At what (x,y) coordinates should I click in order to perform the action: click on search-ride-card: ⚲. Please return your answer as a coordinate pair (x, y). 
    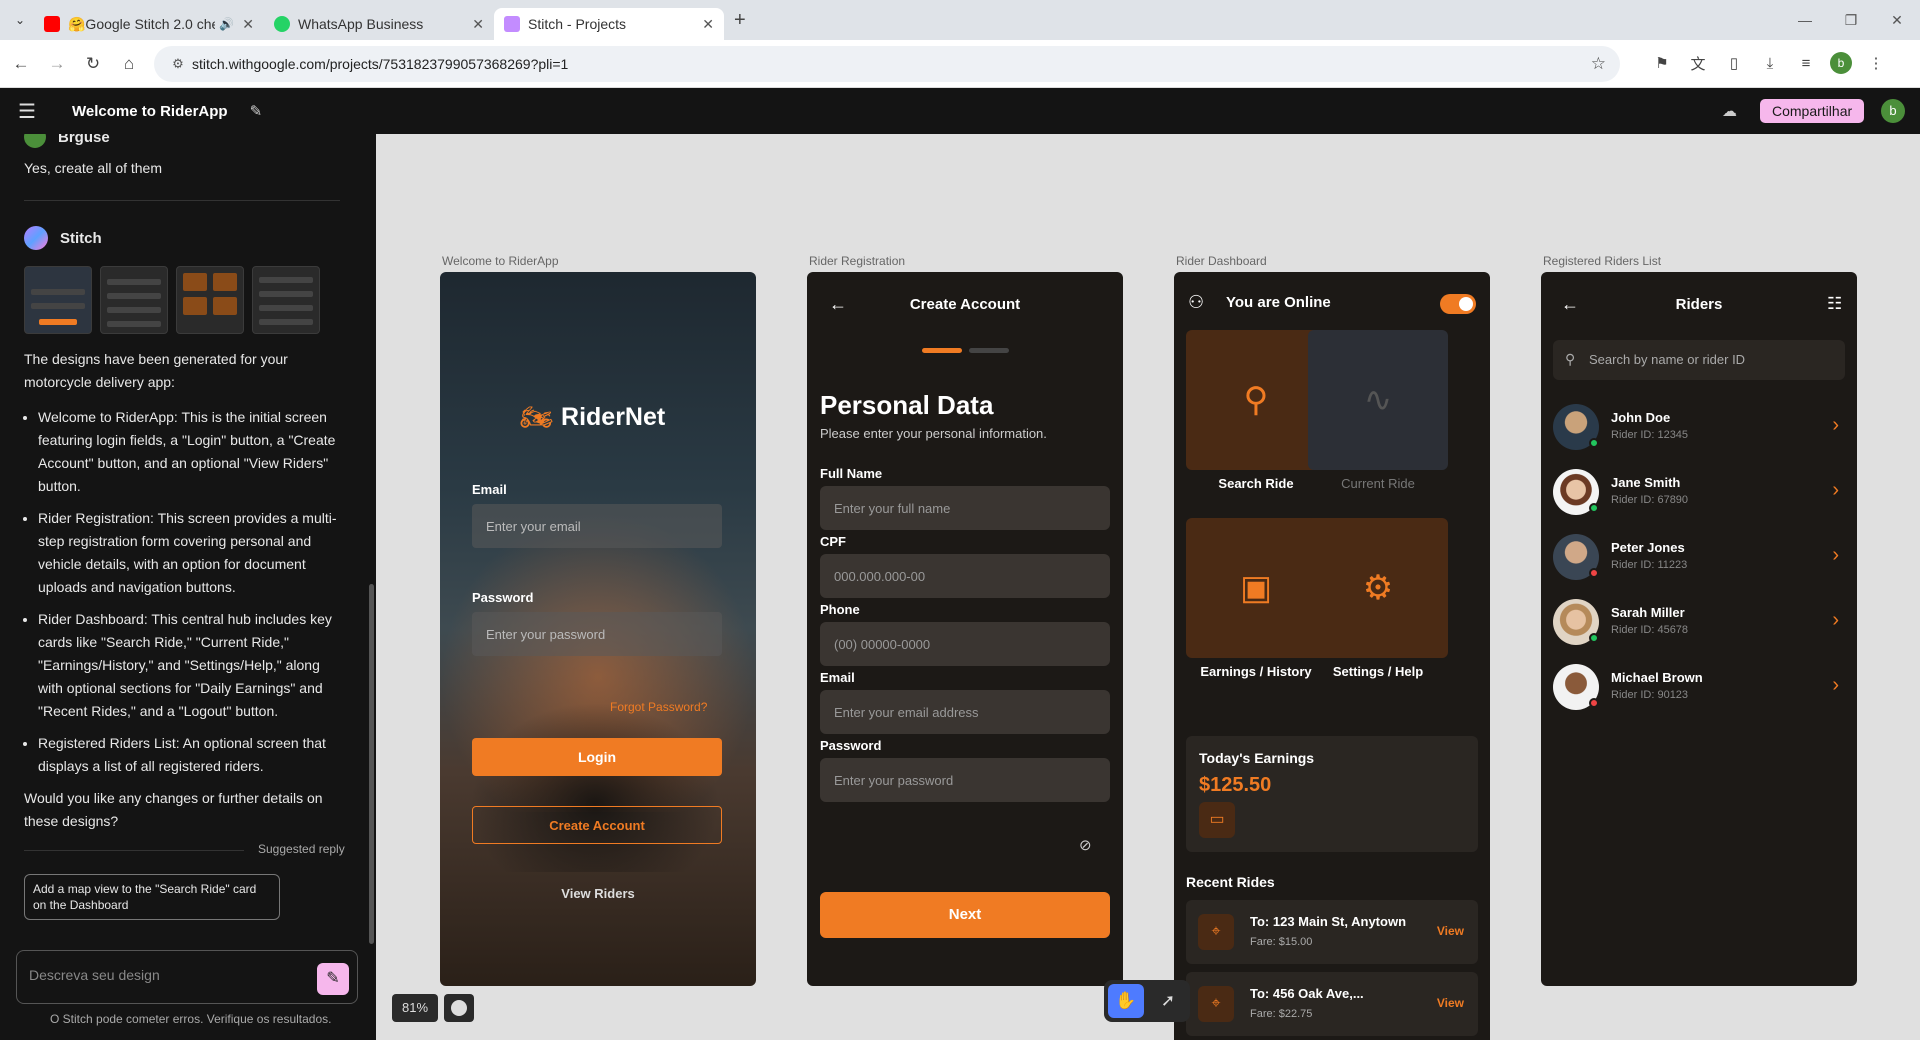
    Looking at the image, I should click on (1256, 400).